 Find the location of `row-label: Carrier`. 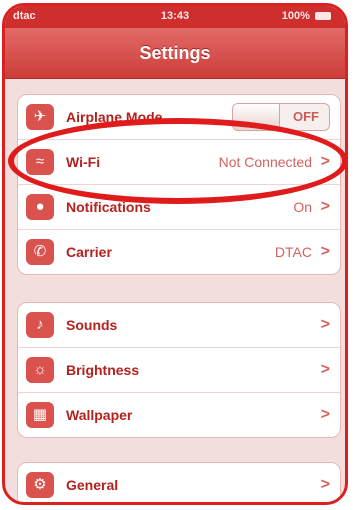

row-label: Carrier is located at coordinates (89, 252).